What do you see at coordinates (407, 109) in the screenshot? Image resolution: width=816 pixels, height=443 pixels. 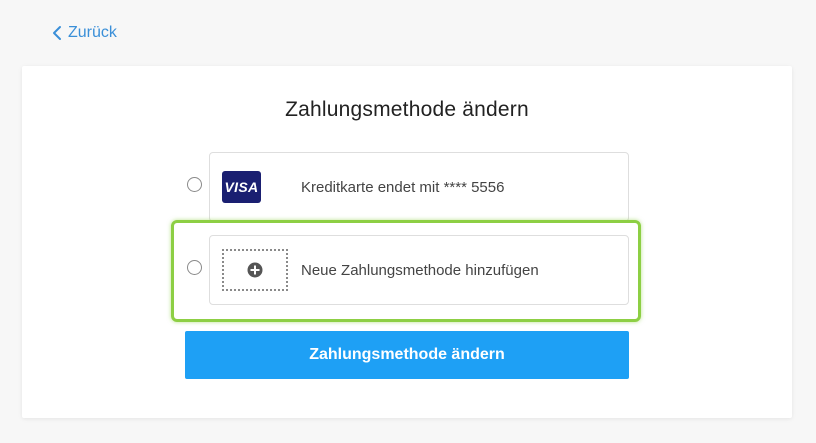 I see `page-title: Zahlungsmethode ändern` at bounding box center [407, 109].